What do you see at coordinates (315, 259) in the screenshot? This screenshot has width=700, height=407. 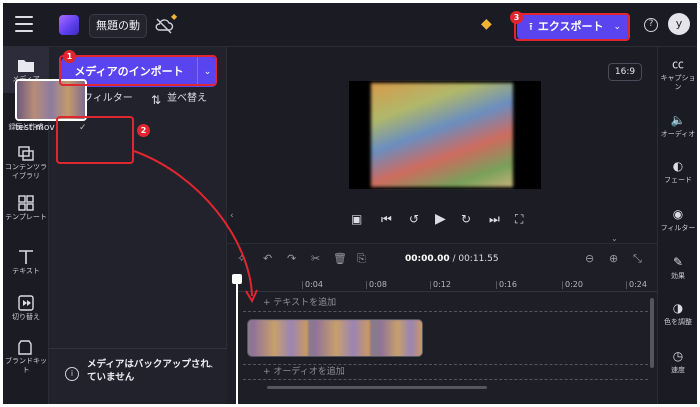 I see `scissors-icon: ✂` at bounding box center [315, 259].